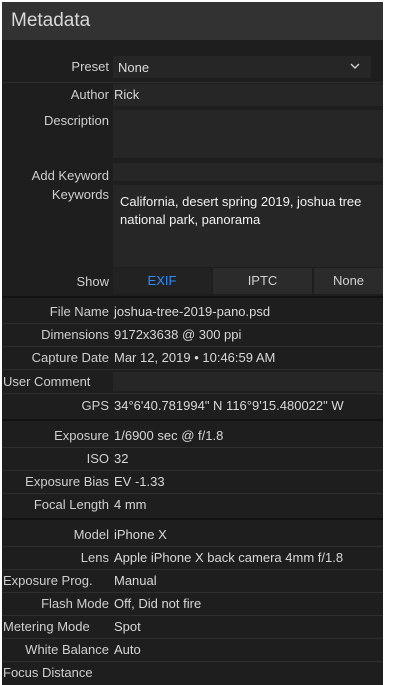 This screenshot has width=409, height=685. What do you see at coordinates (140, 534) in the screenshot?
I see `model-value: iPhone X` at bounding box center [140, 534].